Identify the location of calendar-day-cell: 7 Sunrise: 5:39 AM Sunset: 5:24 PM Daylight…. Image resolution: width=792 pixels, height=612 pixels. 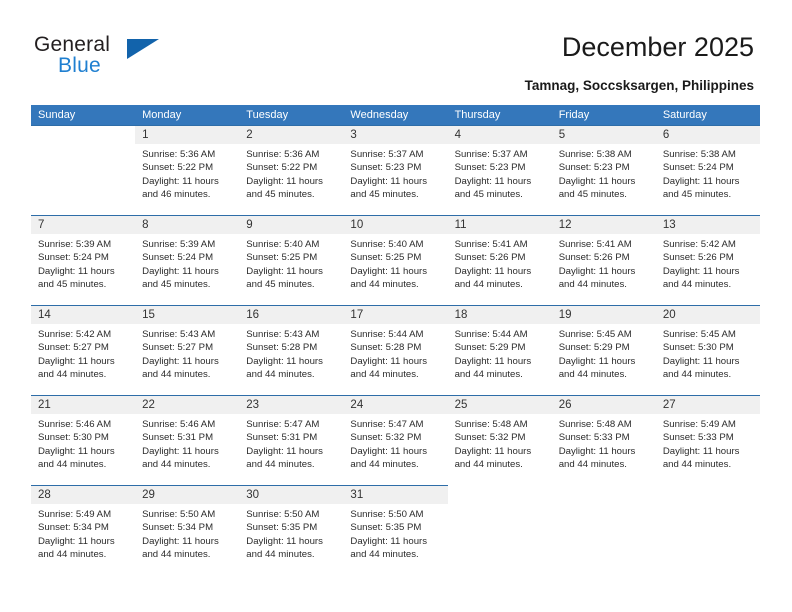
(83, 260).